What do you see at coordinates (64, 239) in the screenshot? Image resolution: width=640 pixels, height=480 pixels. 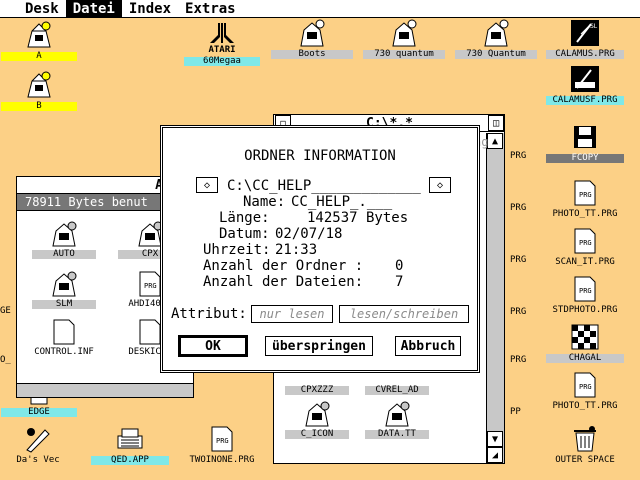 I see `folder-item: AUTO` at bounding box center [64, 239].